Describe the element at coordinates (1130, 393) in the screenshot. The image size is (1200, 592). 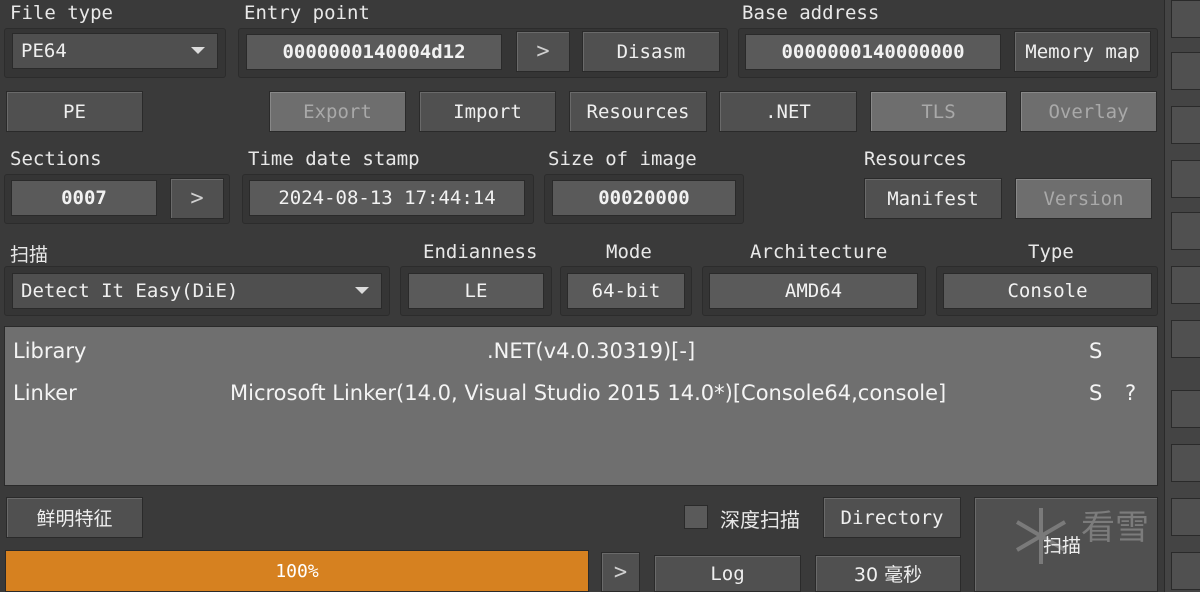
I see `result-extra: ?` at that location.